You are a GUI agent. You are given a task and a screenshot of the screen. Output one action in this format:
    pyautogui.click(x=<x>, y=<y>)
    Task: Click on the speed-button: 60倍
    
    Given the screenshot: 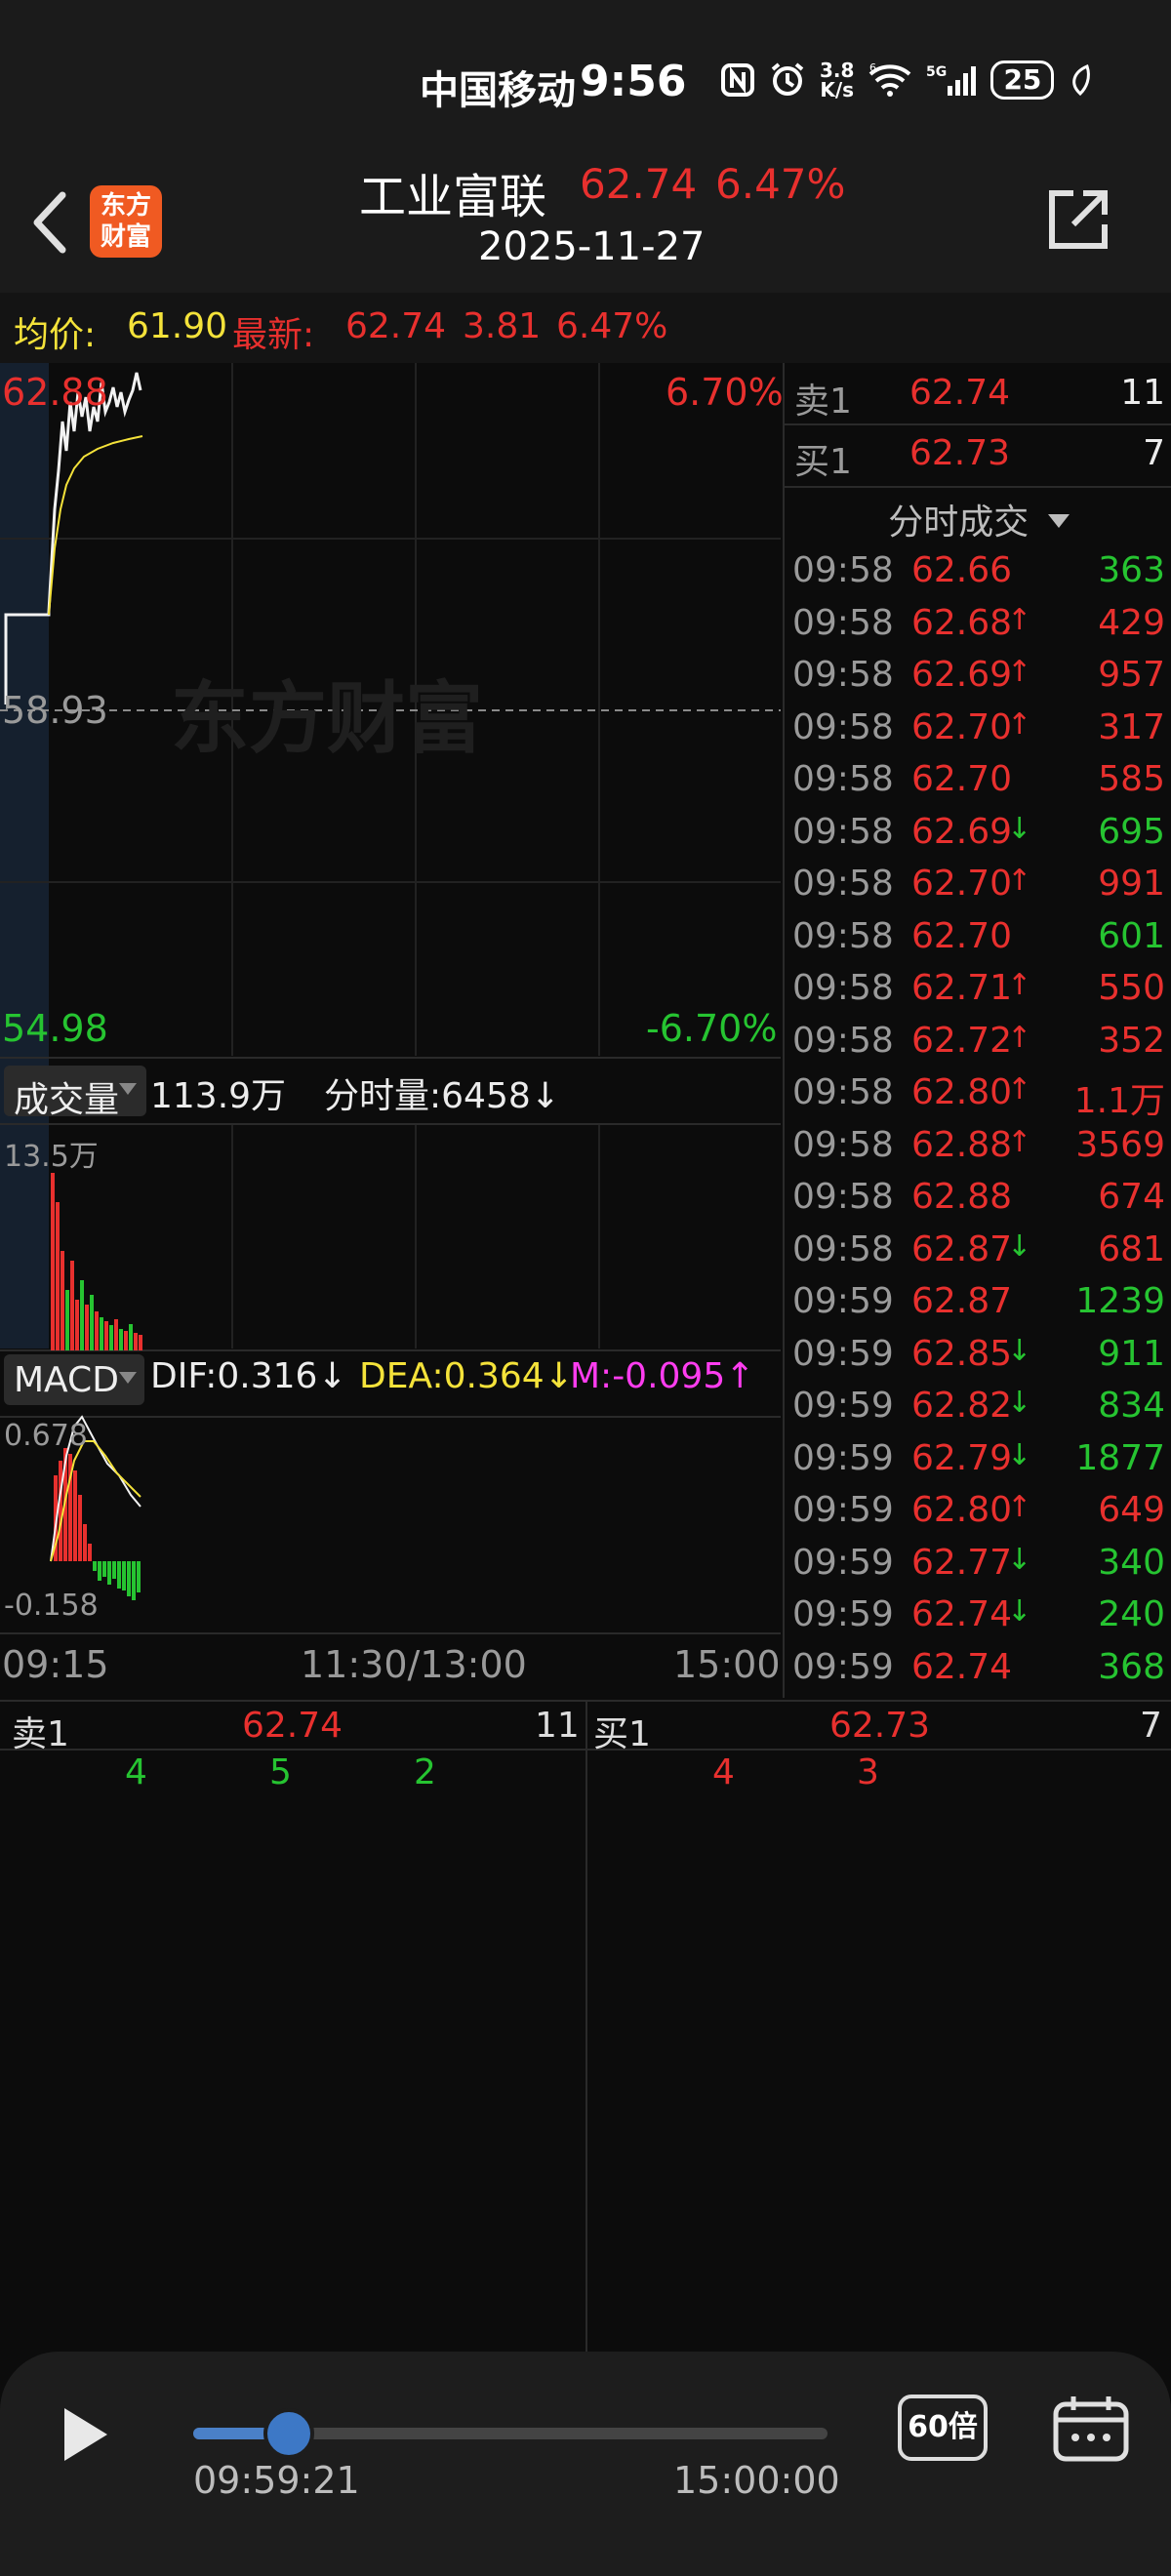 What is the action you would take?
    pyautogui.click(x=943, y=2428)
    